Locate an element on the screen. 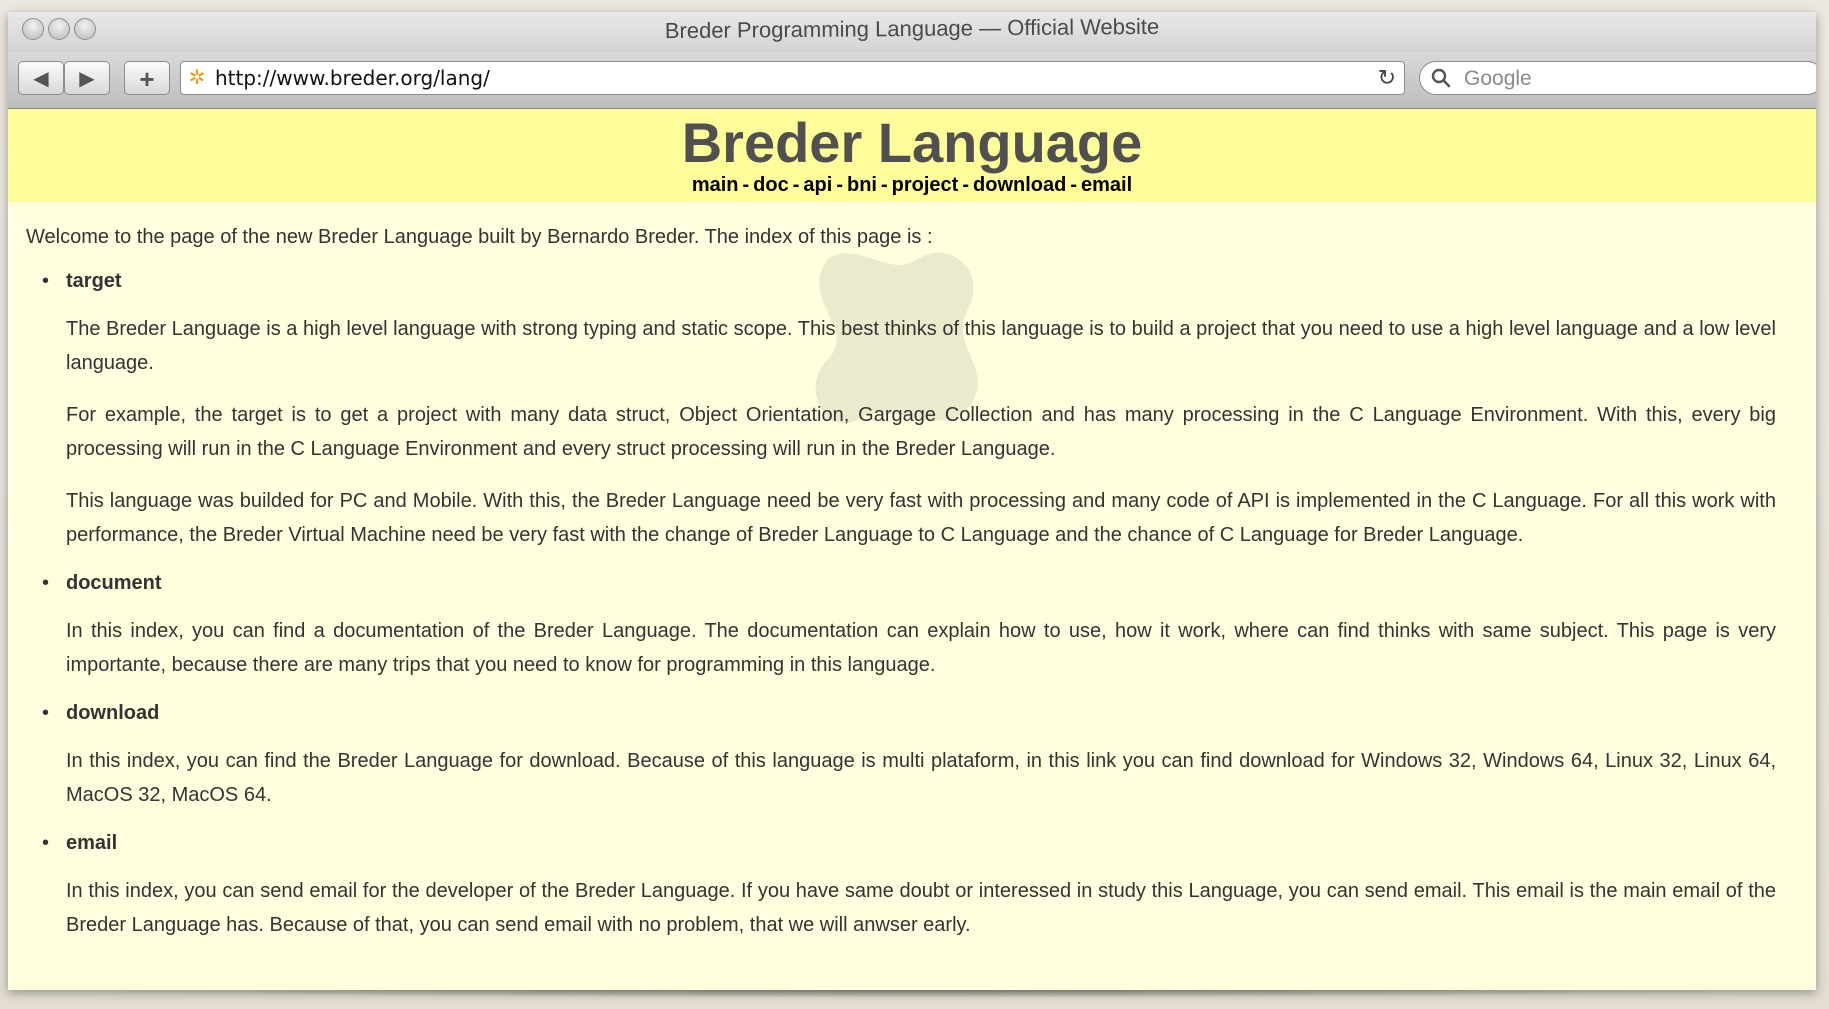  section-heading: target is located at coordinates (94, 281).